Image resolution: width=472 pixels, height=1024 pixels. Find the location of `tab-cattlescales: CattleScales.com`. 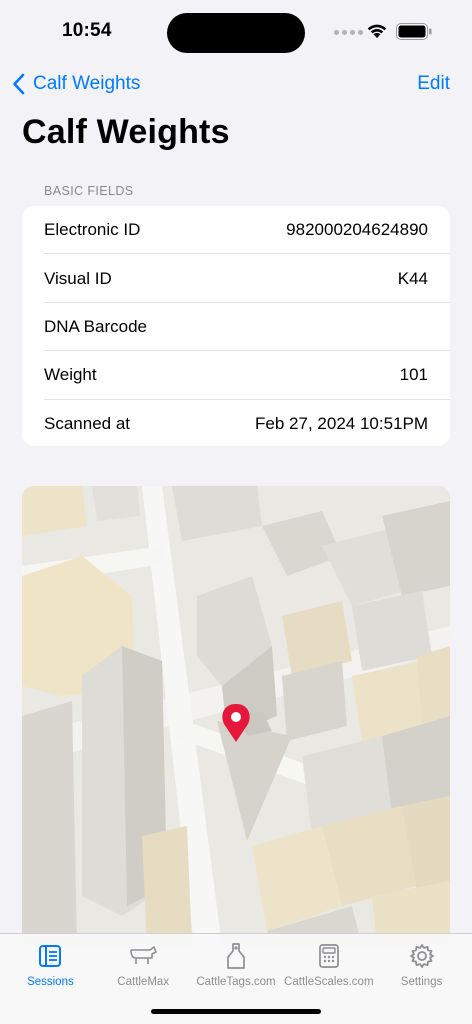

tab-cattlescales: CattleScales.com is located at coordinates (328, 961).